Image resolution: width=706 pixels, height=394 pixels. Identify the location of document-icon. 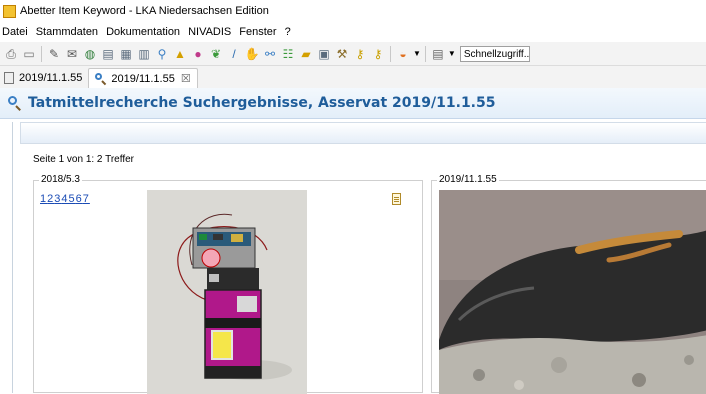
(9, 78).